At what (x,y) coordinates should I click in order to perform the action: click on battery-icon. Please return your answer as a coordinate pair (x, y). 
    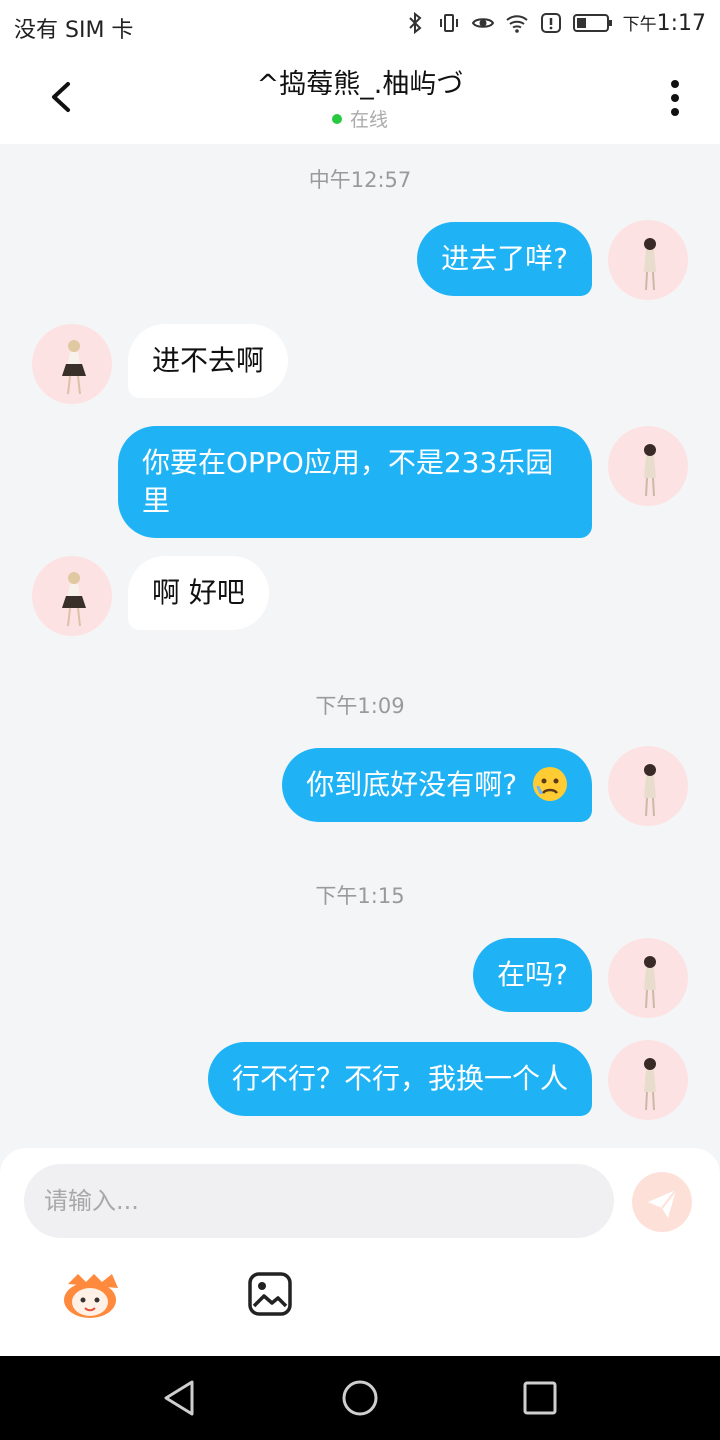
    Looking at the image, I should click on (592, 23).